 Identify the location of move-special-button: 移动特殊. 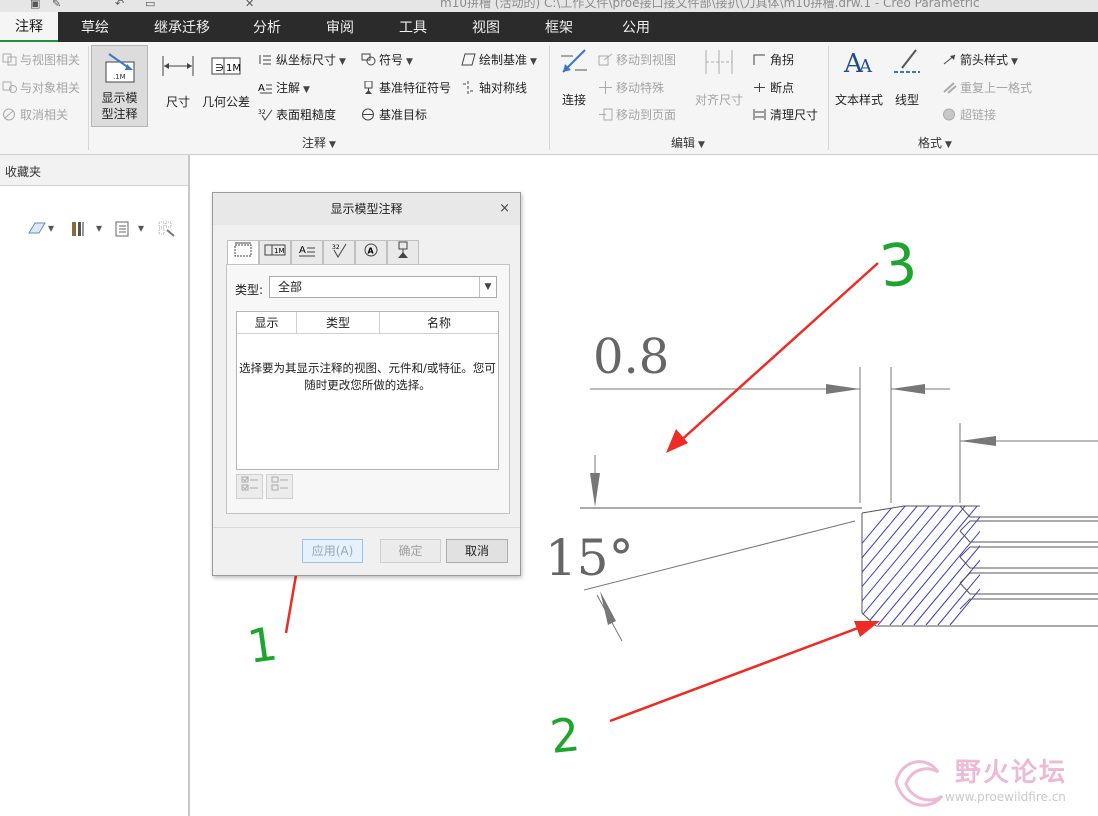
(631, 87).